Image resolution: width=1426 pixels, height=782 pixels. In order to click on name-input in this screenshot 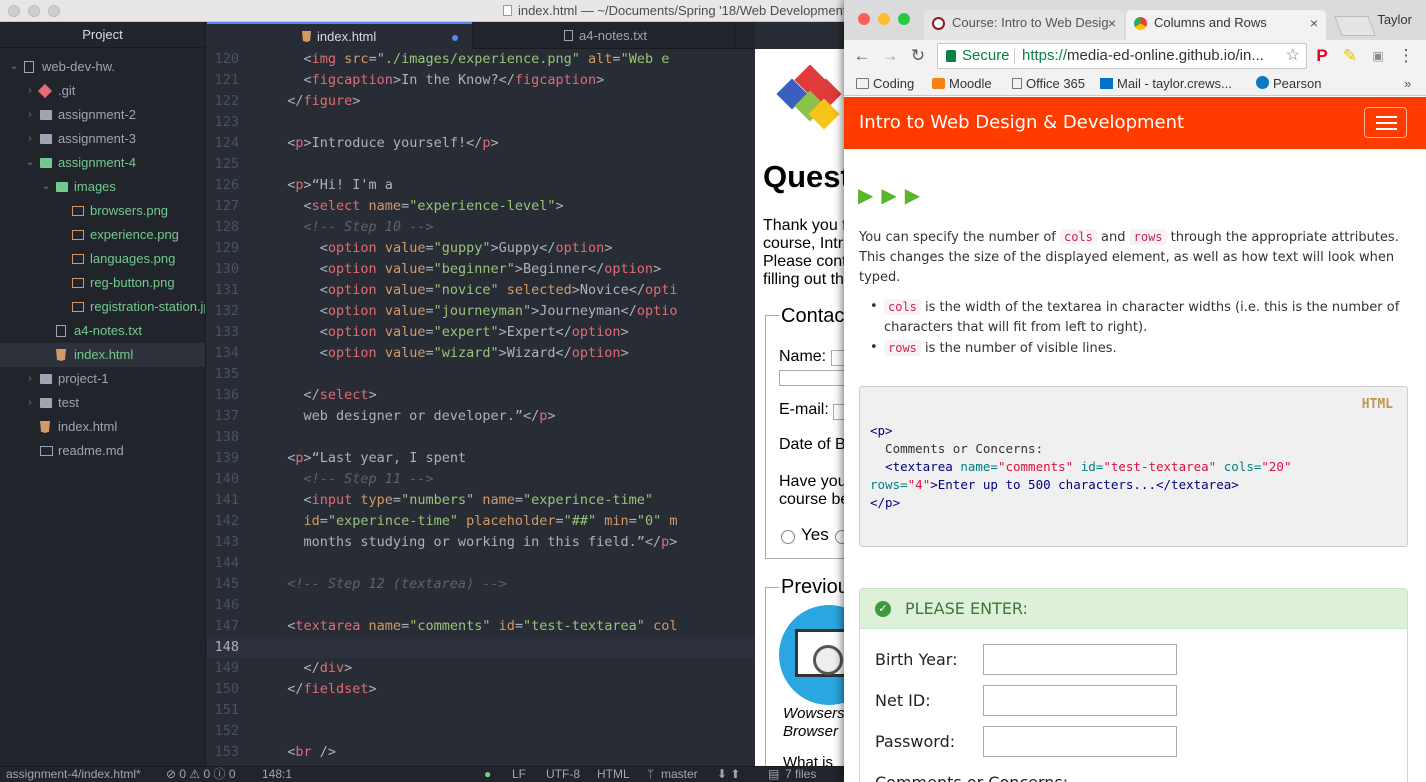, I will do `click(838, 358)`.